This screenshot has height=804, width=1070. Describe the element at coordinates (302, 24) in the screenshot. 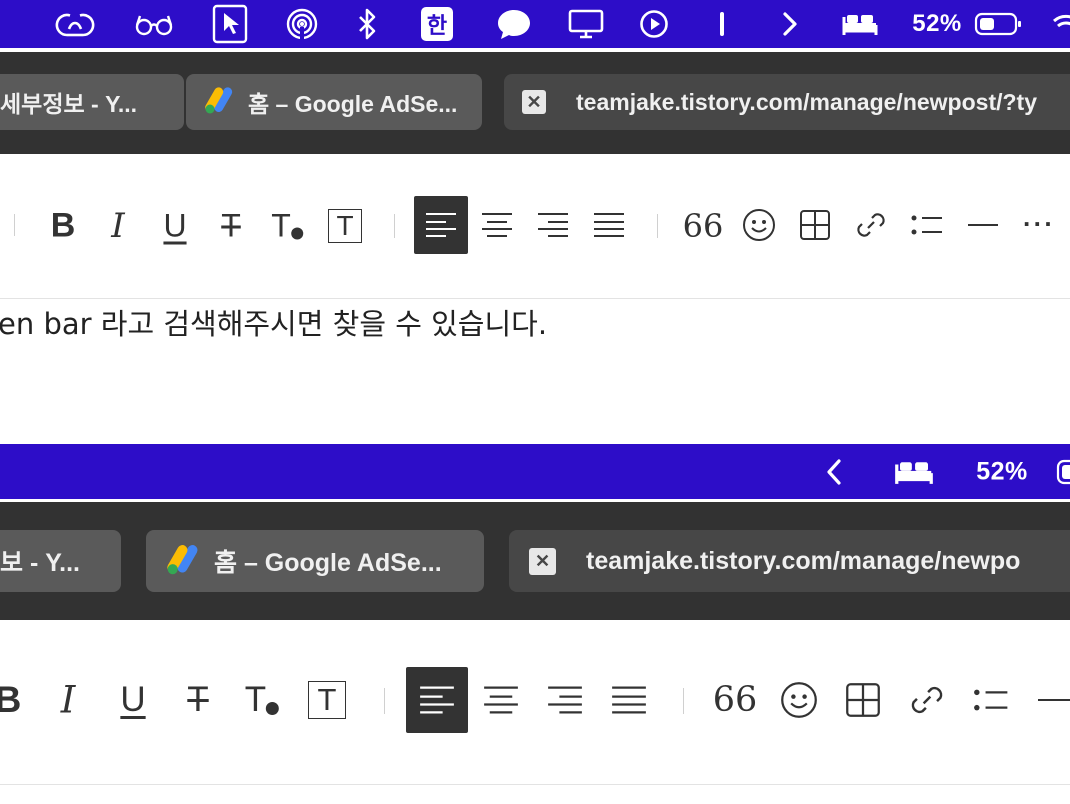

I see `airdrop-icon` at that location.